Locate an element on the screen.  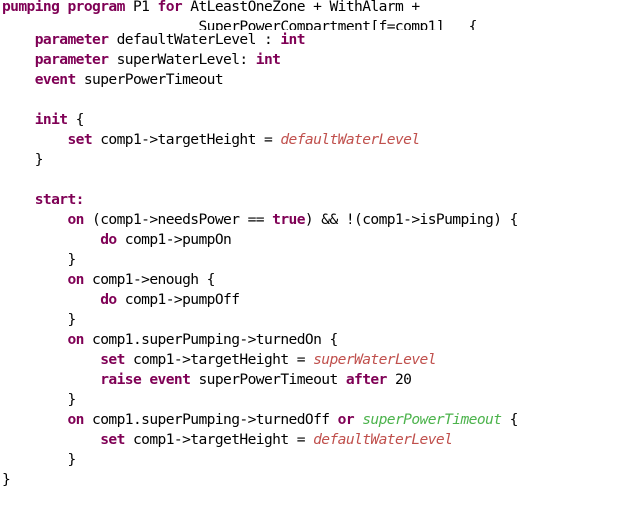
parameter-name: defaultWaterLevel : is located at coordinates (194, 39).